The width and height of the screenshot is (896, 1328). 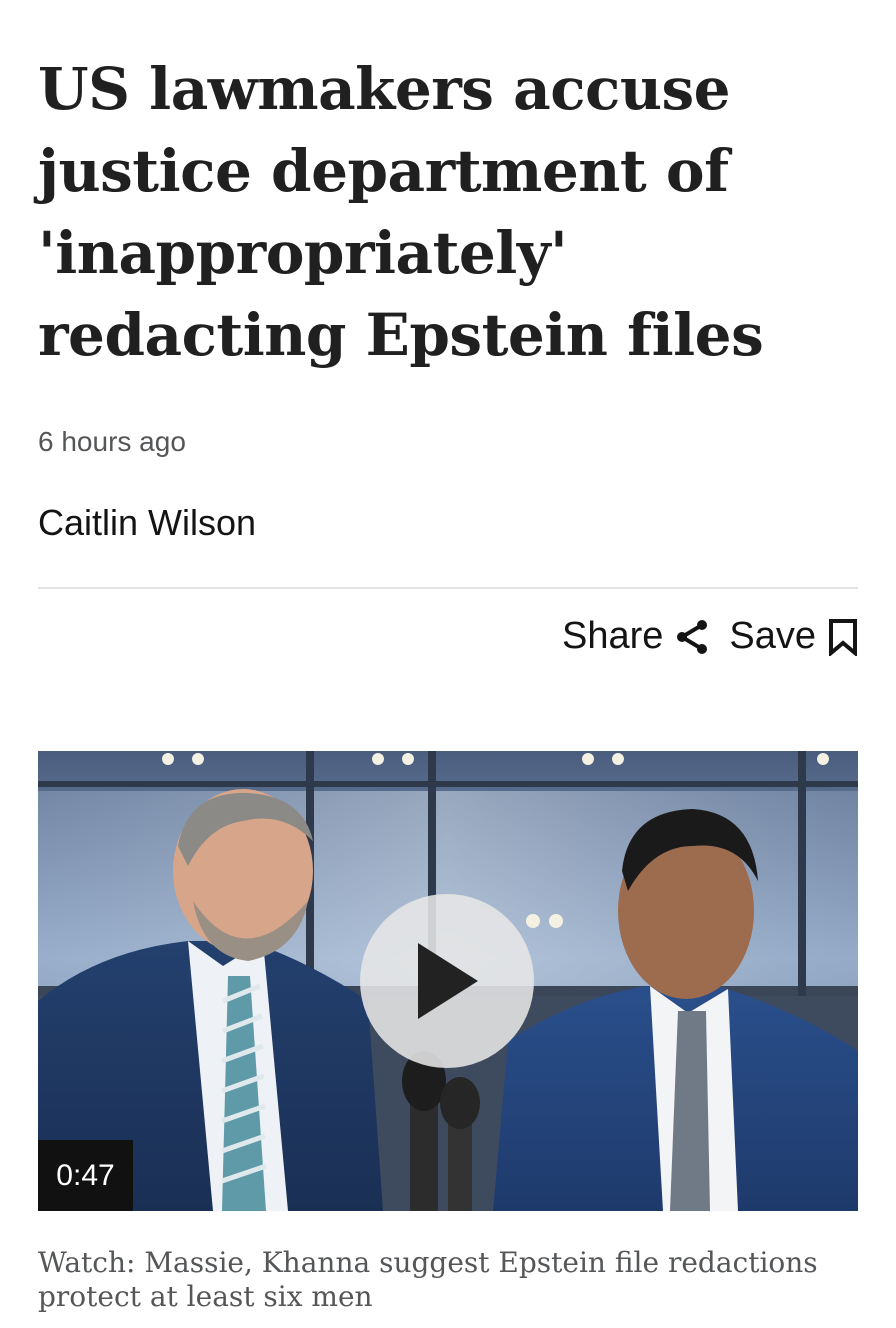 I want to click on save-label: Save, so click(x=772, y=636).